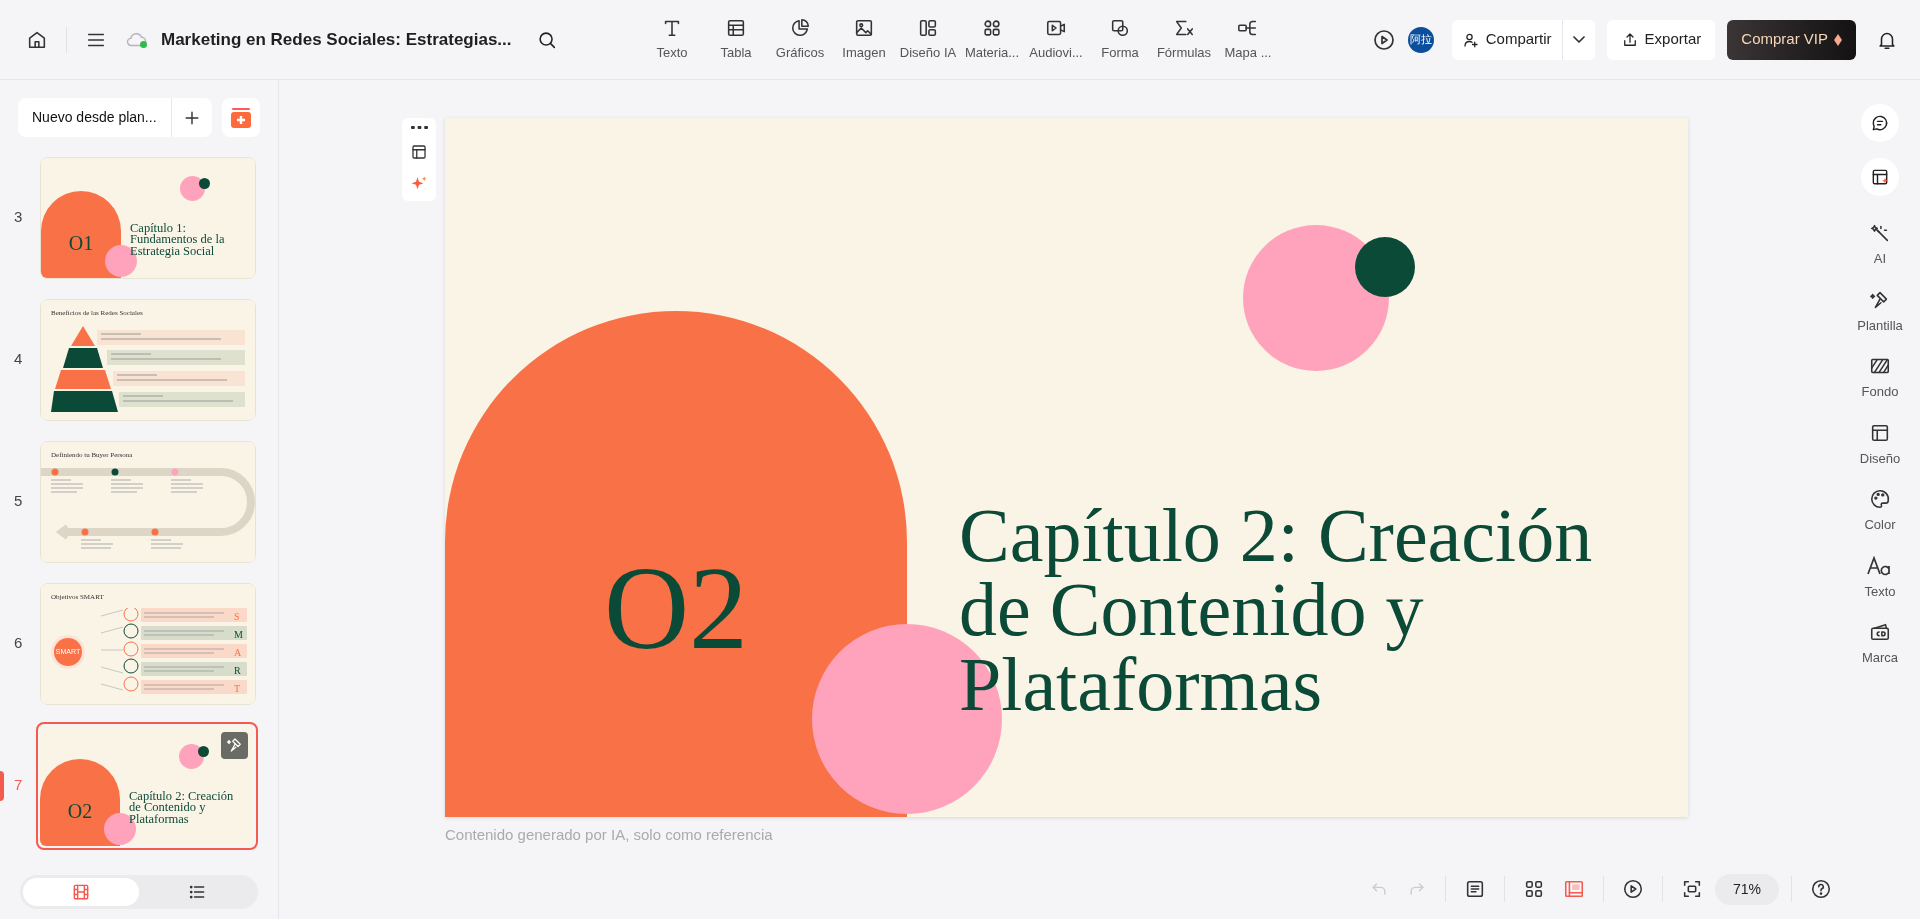 The width and height of the screenshot is (1920, 919). What do you see at coordinates (147, 785) in the screenshot?
I see `slide-thumbnail: O2 Capítulo 2: Creación de Contenido y Plataformas` at bounding box center [147, 785].